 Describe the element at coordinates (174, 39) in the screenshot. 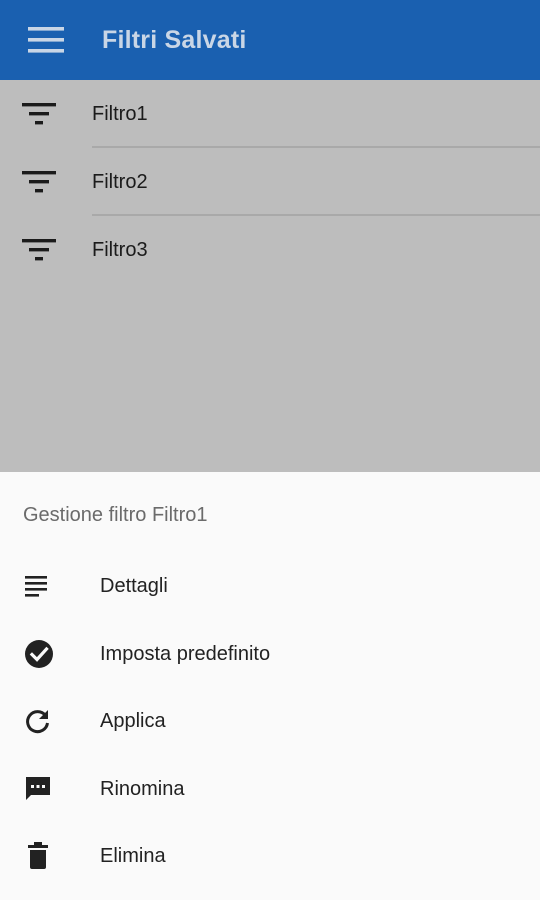

I see `page-title: Filtri Salvati` at that location.